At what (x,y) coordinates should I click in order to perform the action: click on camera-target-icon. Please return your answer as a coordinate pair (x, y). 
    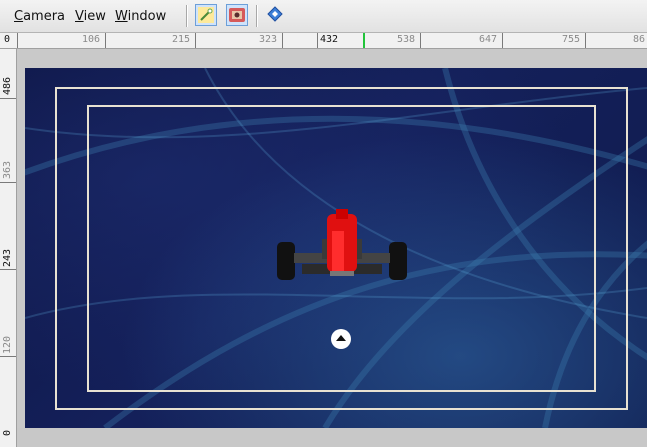
    Looking at the image, I should click on (341, 339).